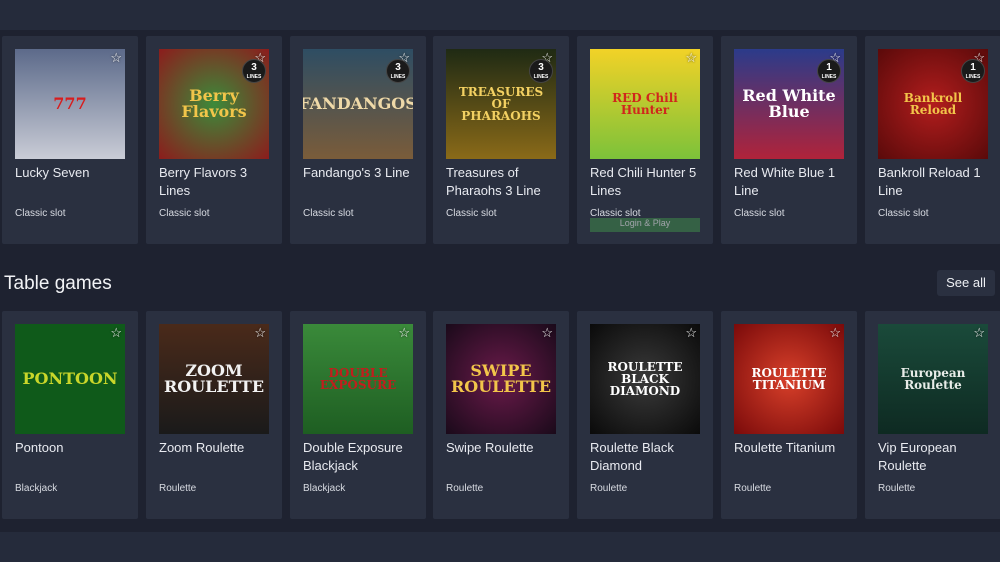  I want to click on game-logo: 777, so click(70, 103).